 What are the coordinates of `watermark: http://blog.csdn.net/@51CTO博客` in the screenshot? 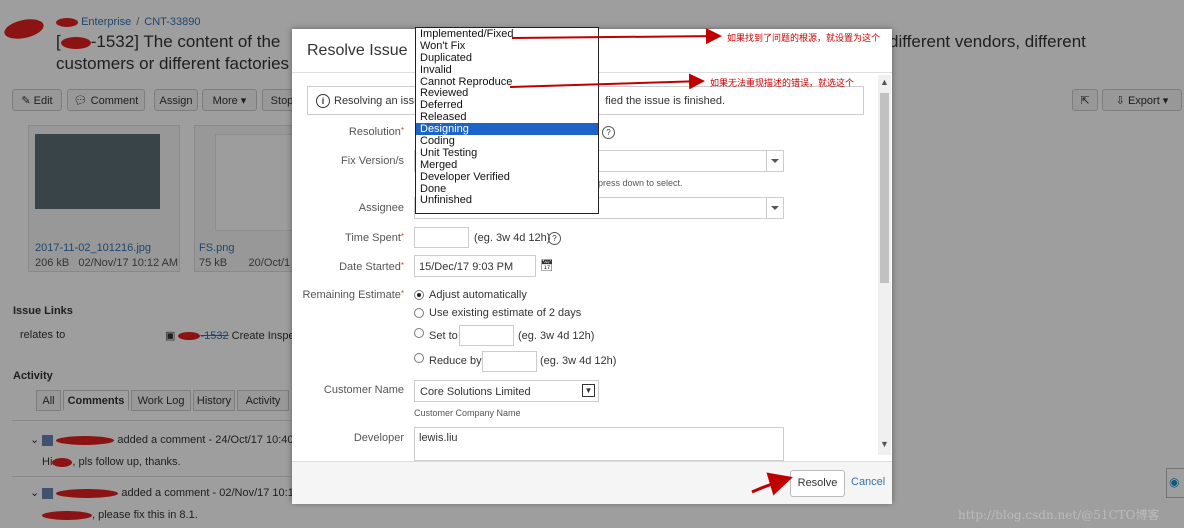 It's located at (1059, 515).